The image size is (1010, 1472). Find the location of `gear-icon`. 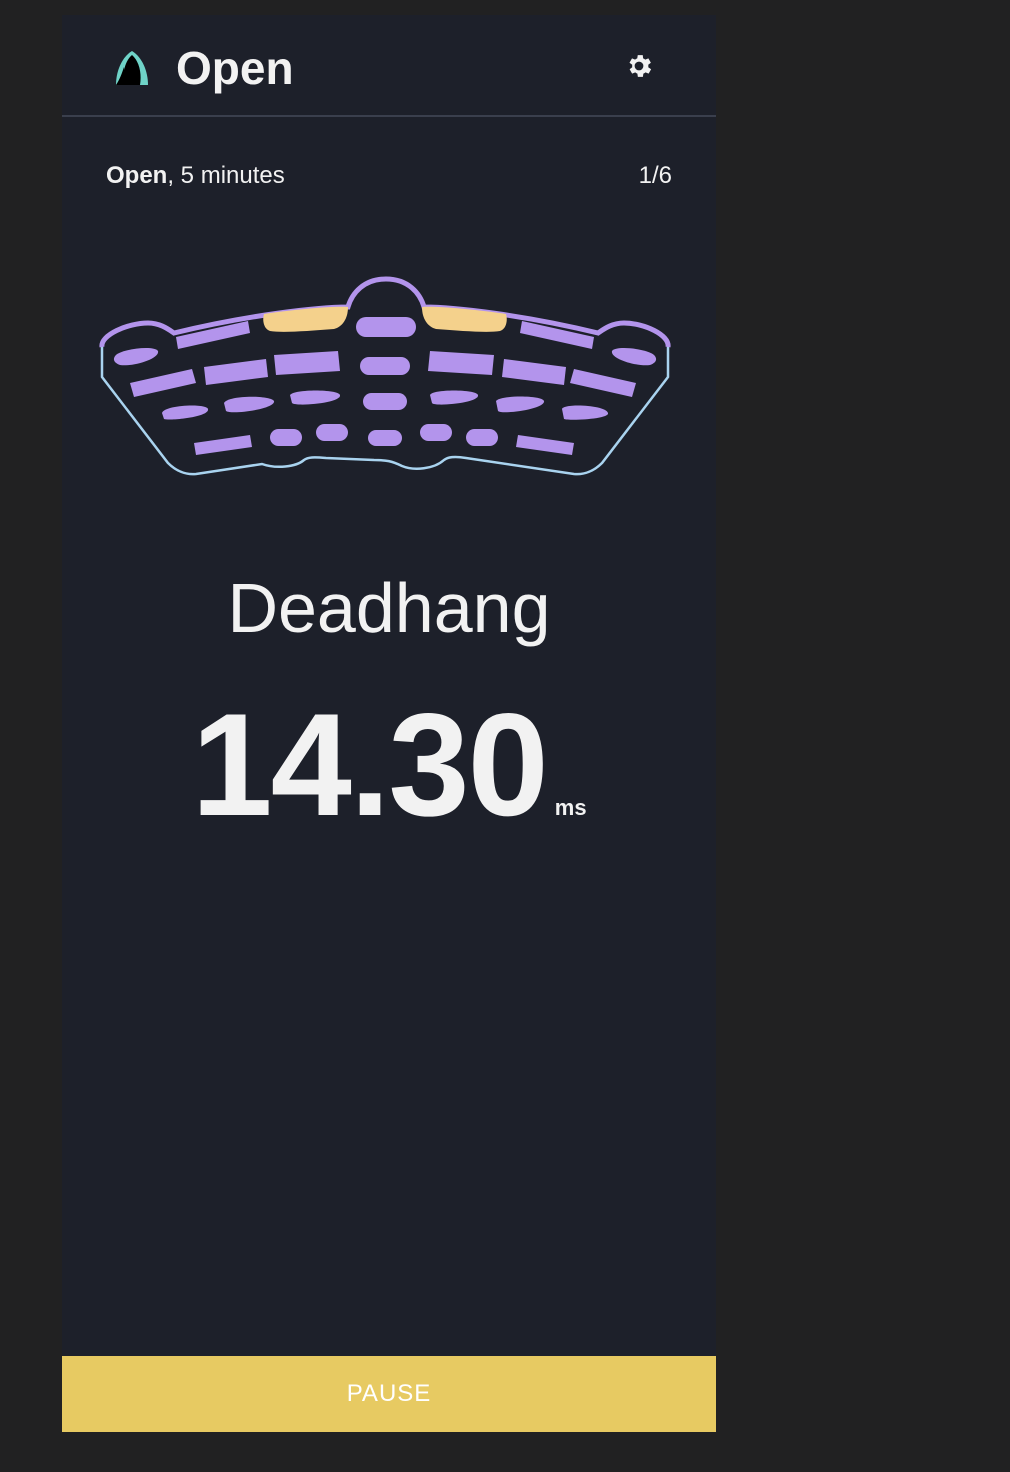

gear-icon is located at coordinates (639, 66).